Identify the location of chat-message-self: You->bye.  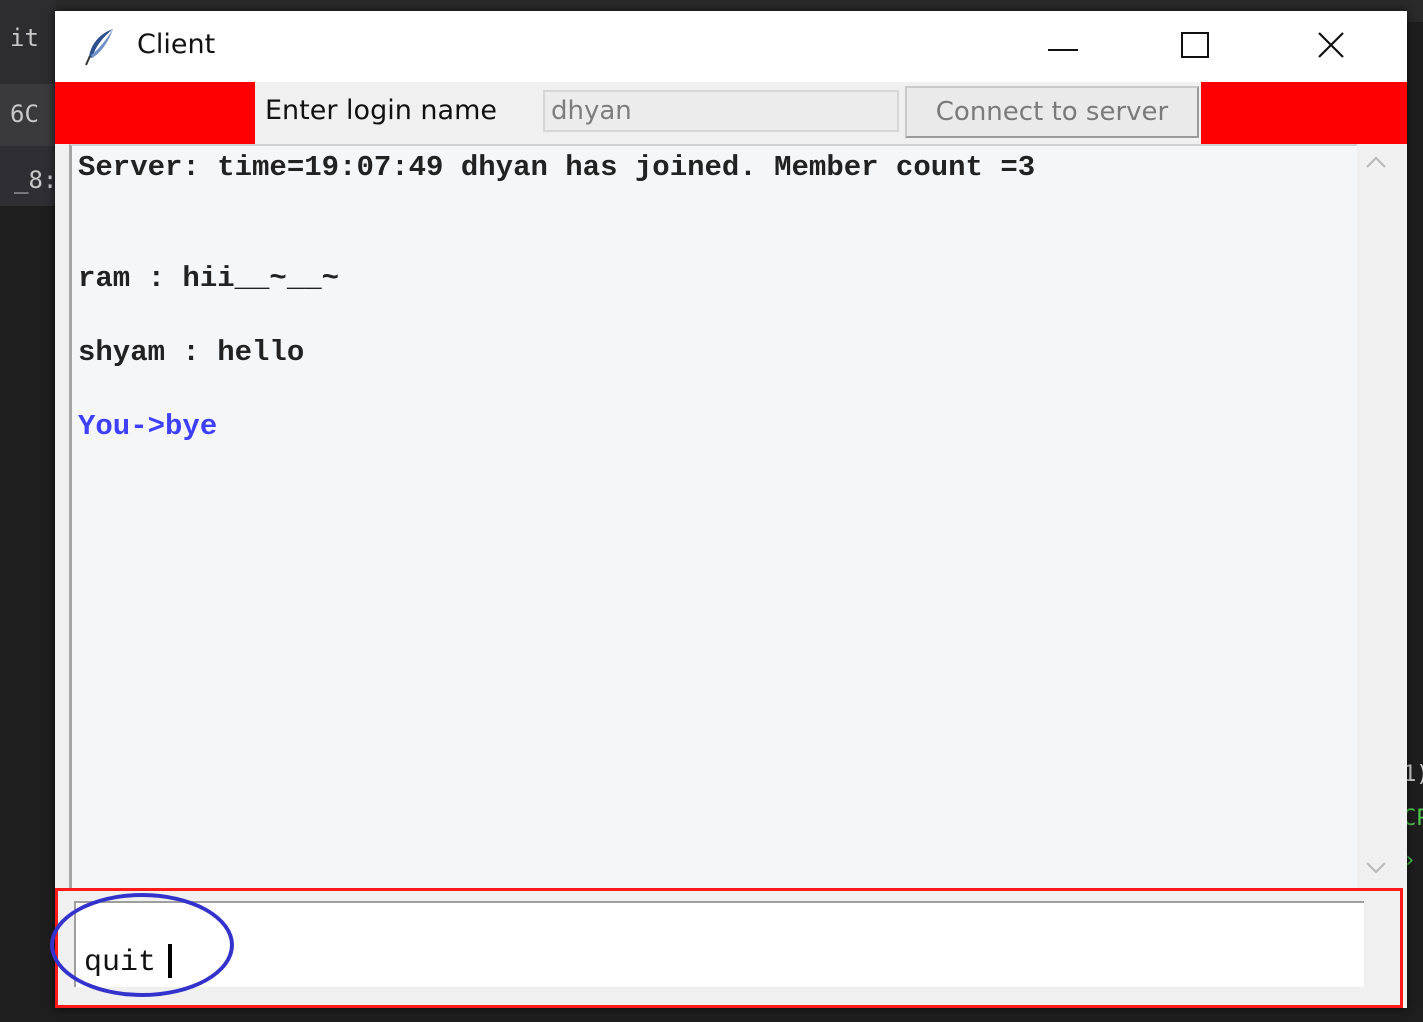
(148, 426).